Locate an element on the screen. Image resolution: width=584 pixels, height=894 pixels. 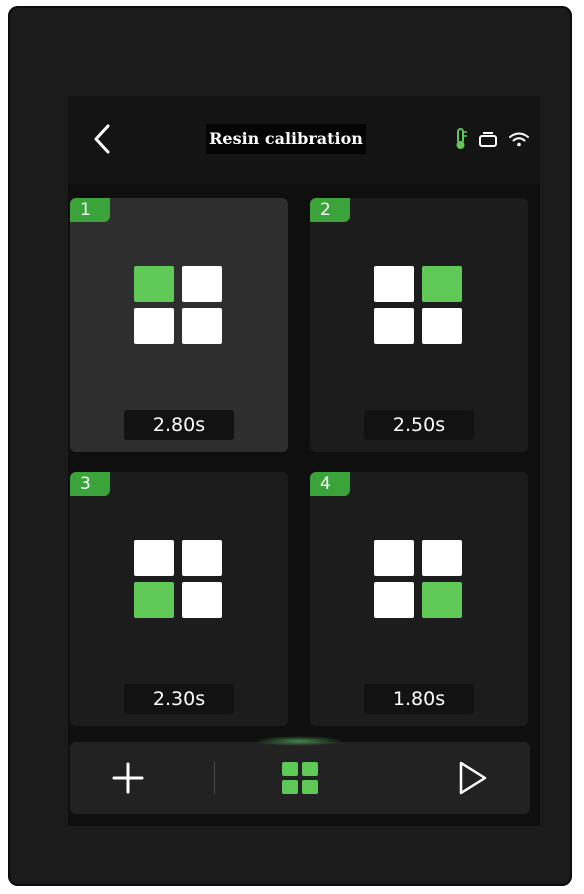
play-icon is located at coordinates (473, 778).